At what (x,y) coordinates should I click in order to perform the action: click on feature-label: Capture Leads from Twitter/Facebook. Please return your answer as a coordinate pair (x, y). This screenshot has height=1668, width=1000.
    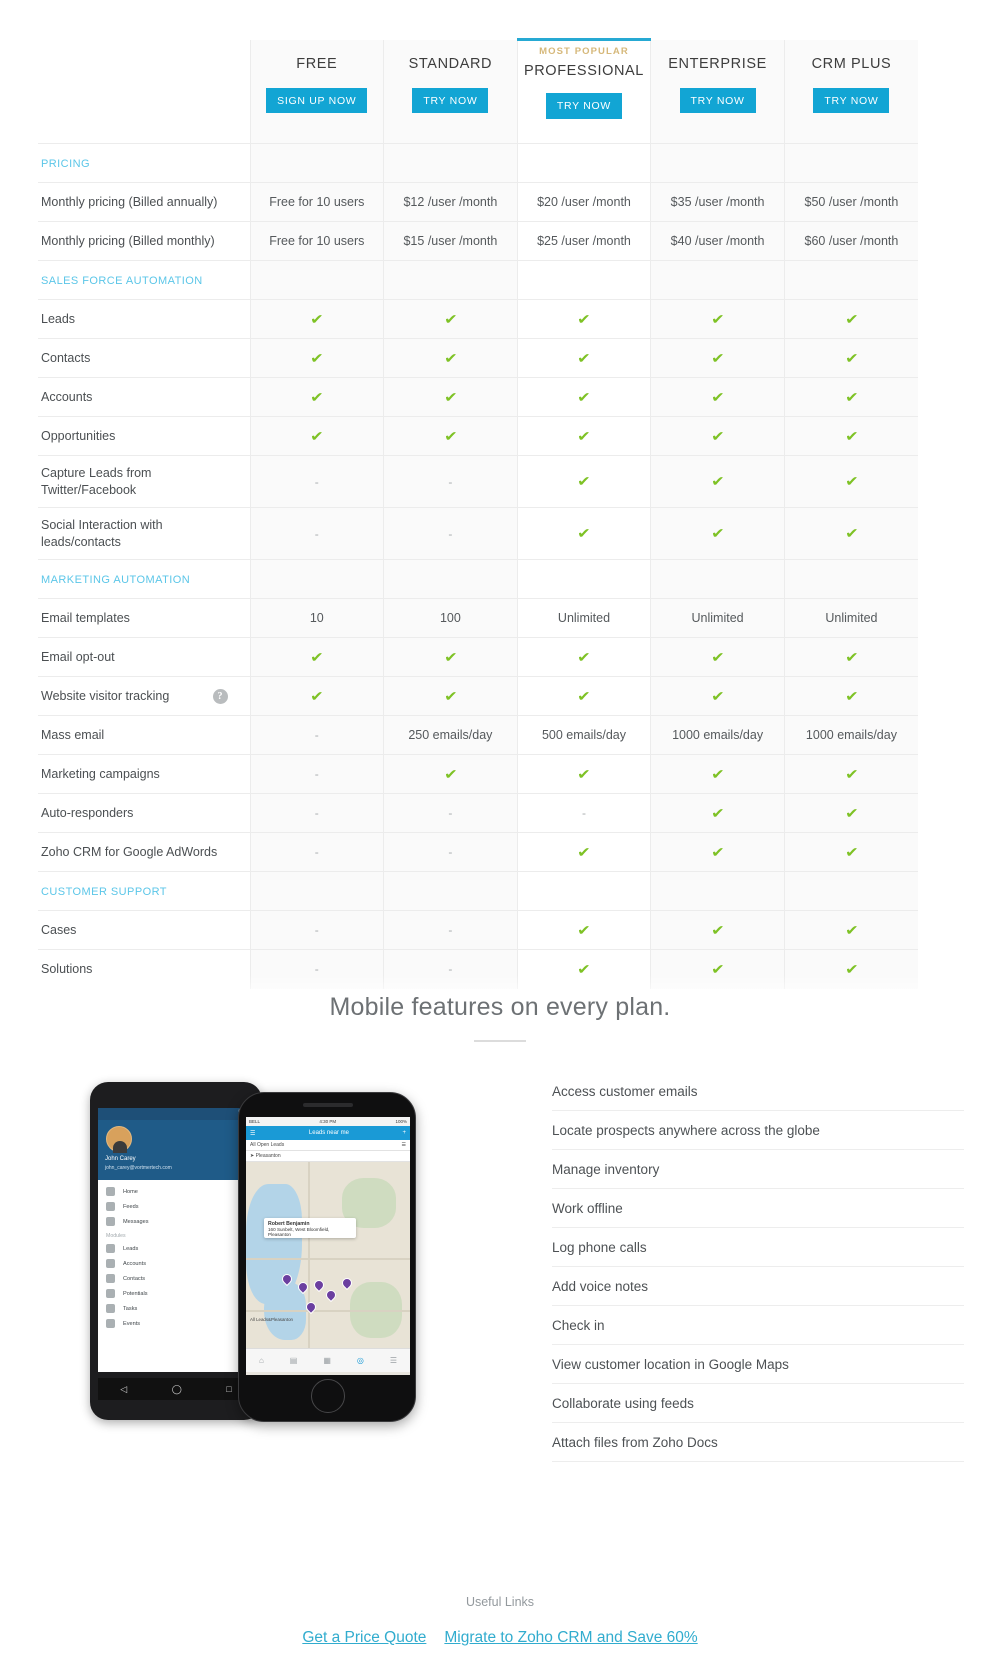
    Looking at the image, I should click on (96, 481).